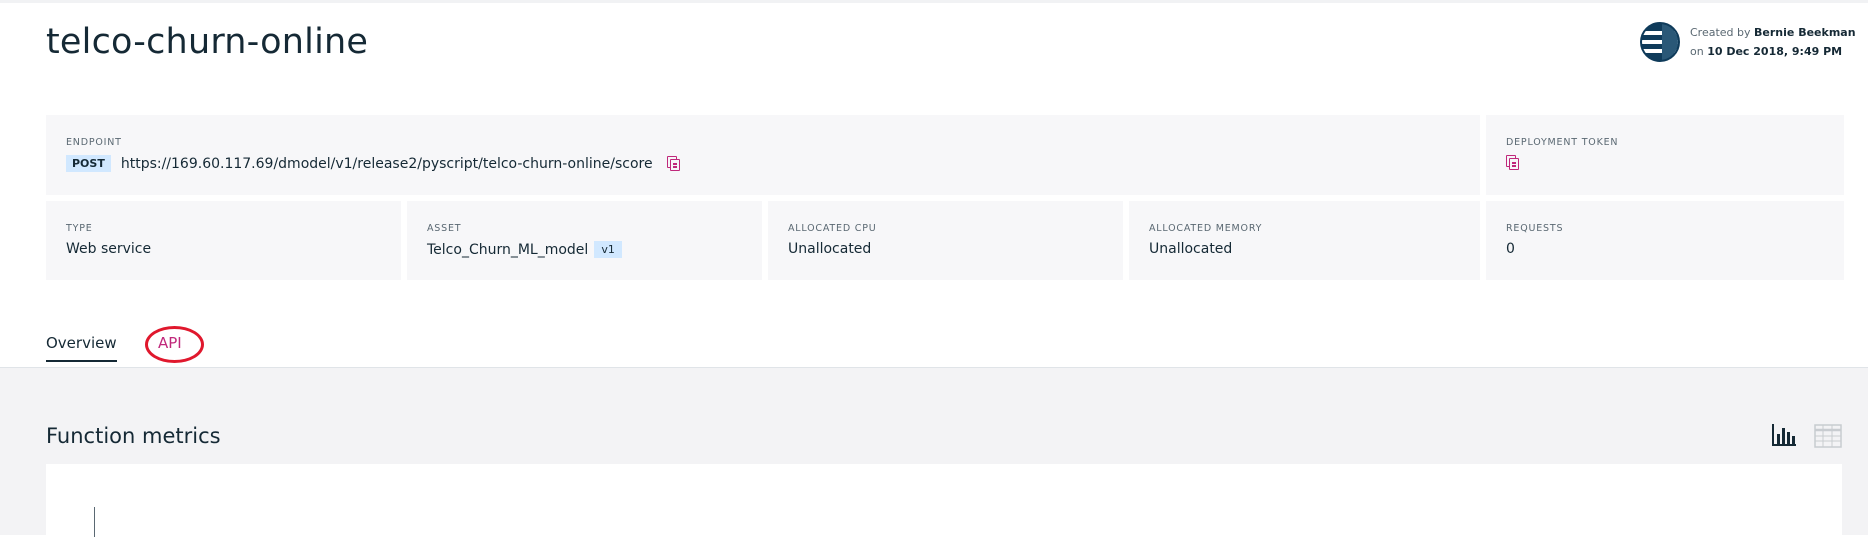 The height and width of the screenshot is (544, 1868). I want to click on memory-card: ALLOCATED MEMORY Unallocated, so click(1304, 240).